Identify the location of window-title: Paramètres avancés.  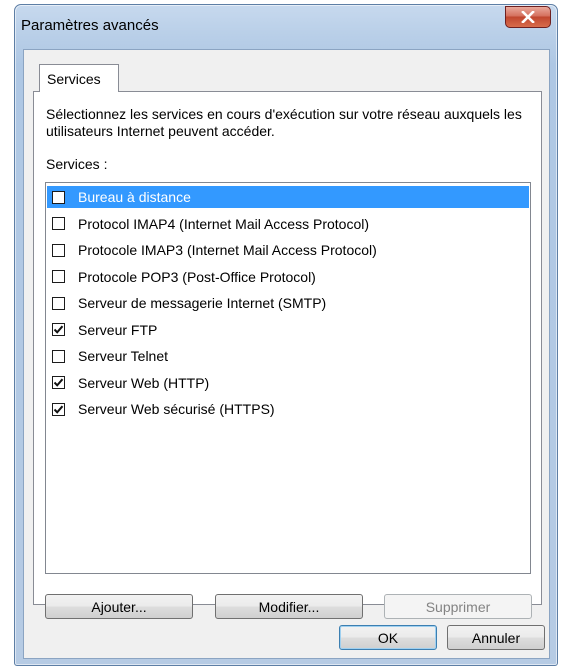
(90, 25).